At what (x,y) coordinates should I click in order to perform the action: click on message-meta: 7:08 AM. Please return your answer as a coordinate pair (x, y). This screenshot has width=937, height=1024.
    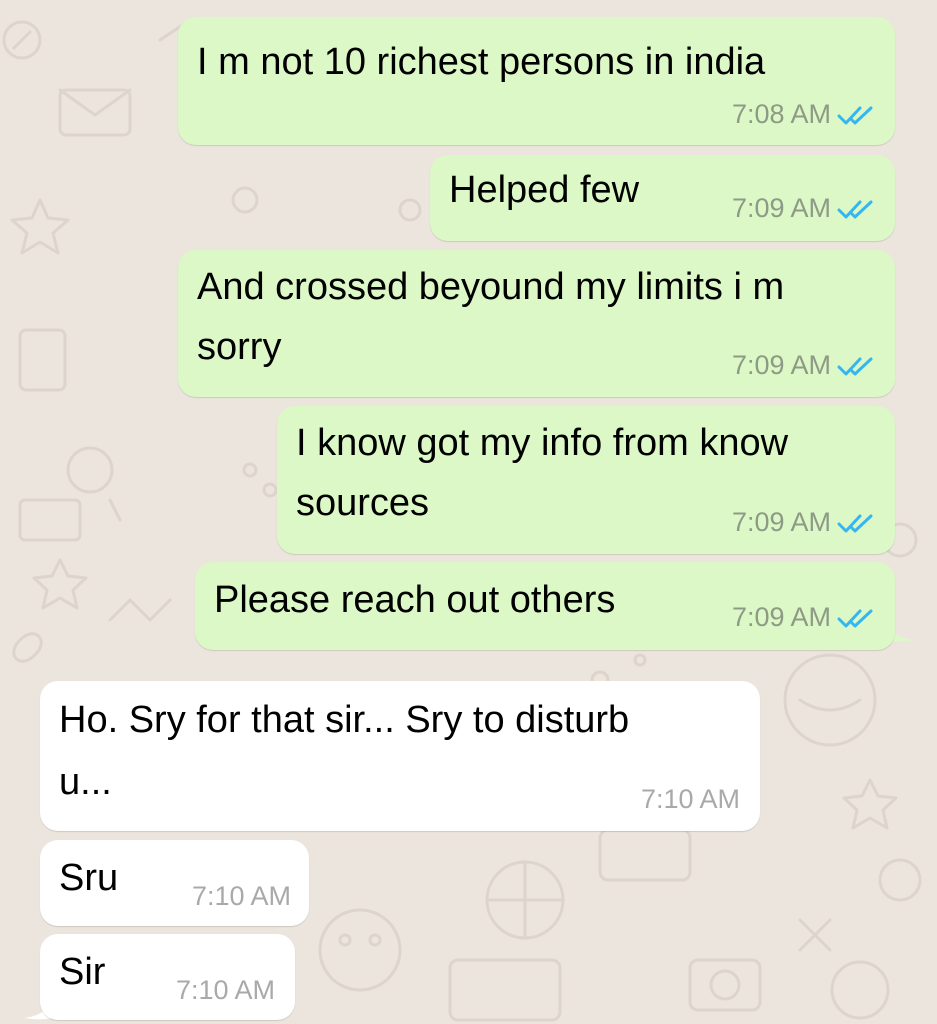
    Looking at the image, I should click on (803, 114).